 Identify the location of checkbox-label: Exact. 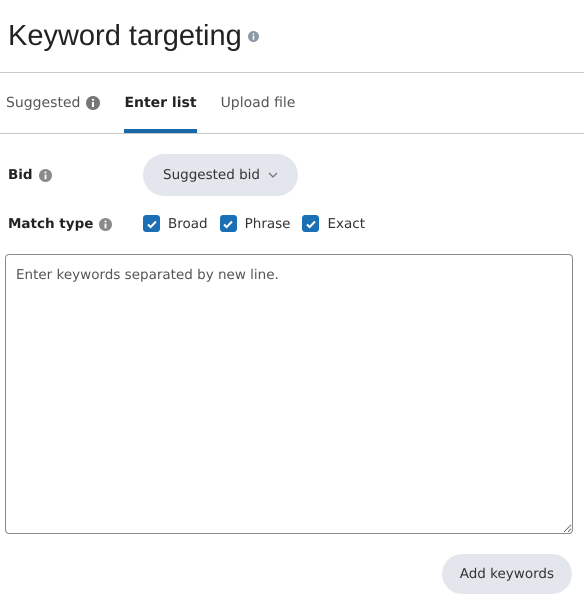
(346, 224).